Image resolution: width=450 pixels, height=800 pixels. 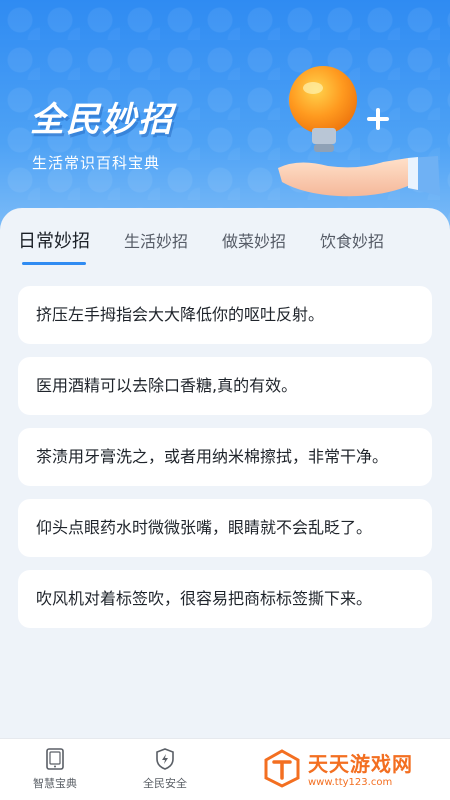 I want to click on nav-safety: 全民安全, so click(x=165, y=769).